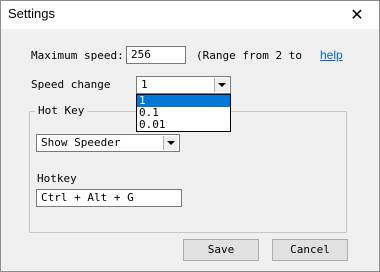  What do you see at coordinates (310, 250) in the screenshot?
I see `cancel-button: Cancel` at bounding box center [310, 250].